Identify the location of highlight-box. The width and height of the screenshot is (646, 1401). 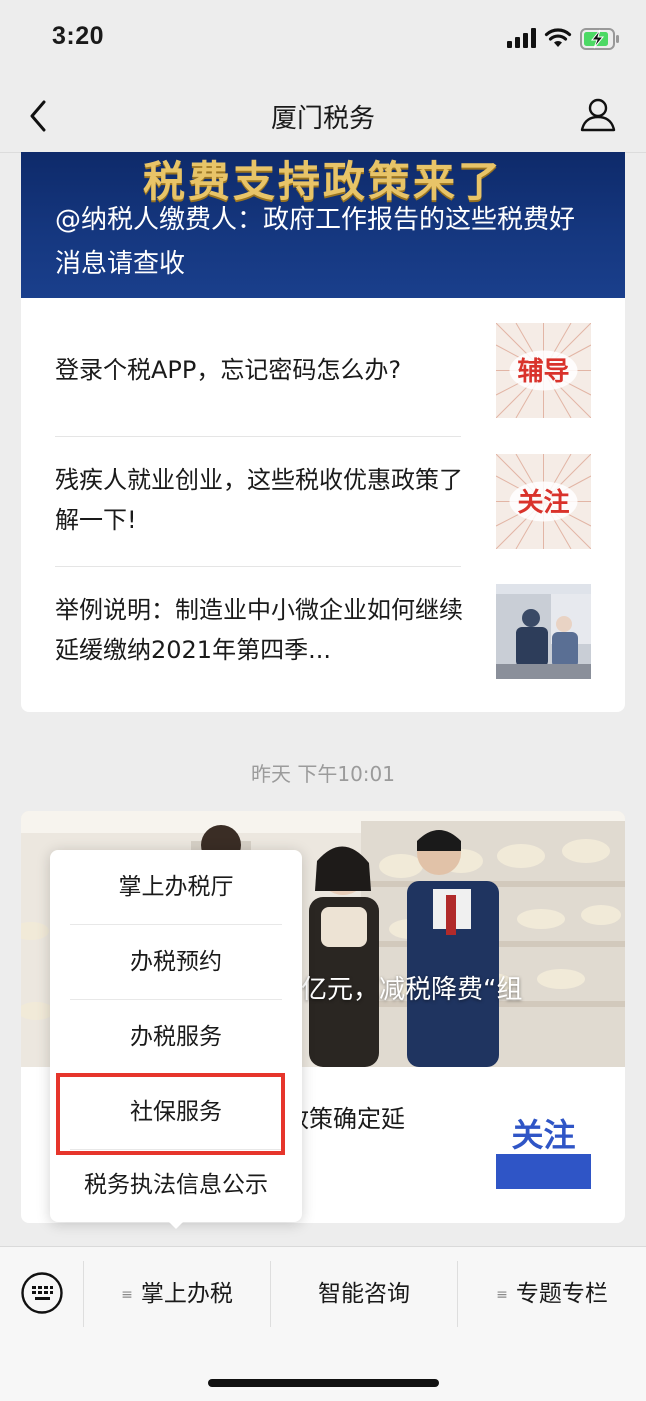
(170, 1114).